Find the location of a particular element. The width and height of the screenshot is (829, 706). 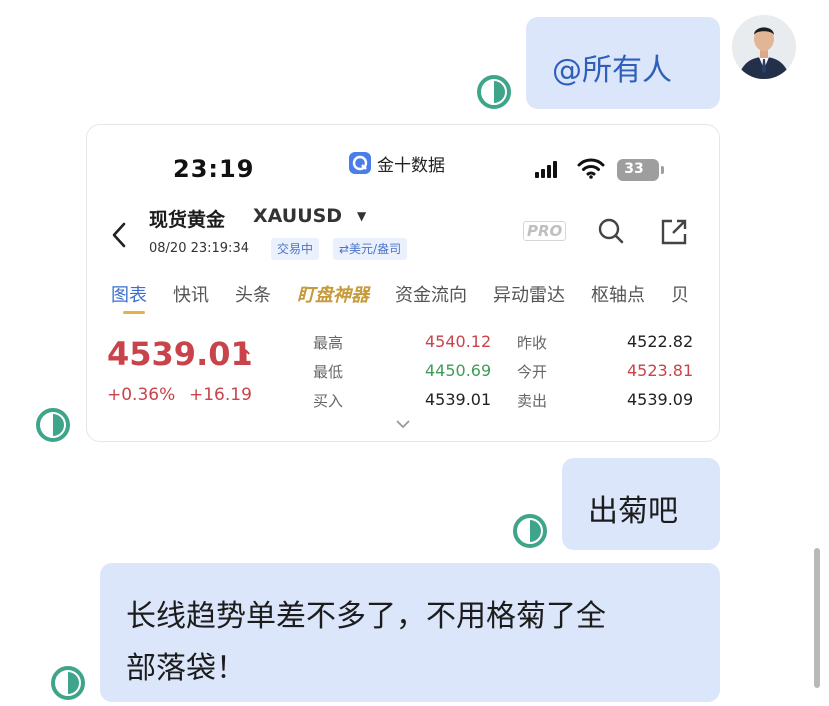

prev-close-value: 4522.82 is located at coordinates (660, 341).